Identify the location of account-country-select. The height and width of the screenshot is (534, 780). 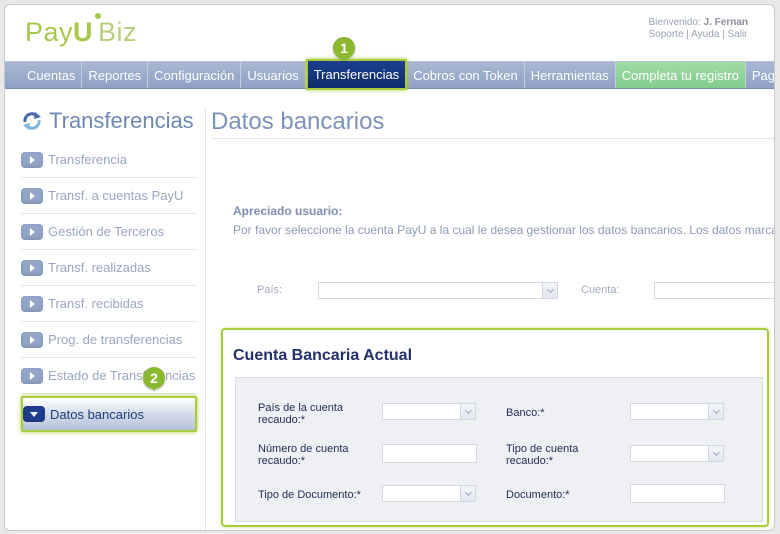
(429, 411).